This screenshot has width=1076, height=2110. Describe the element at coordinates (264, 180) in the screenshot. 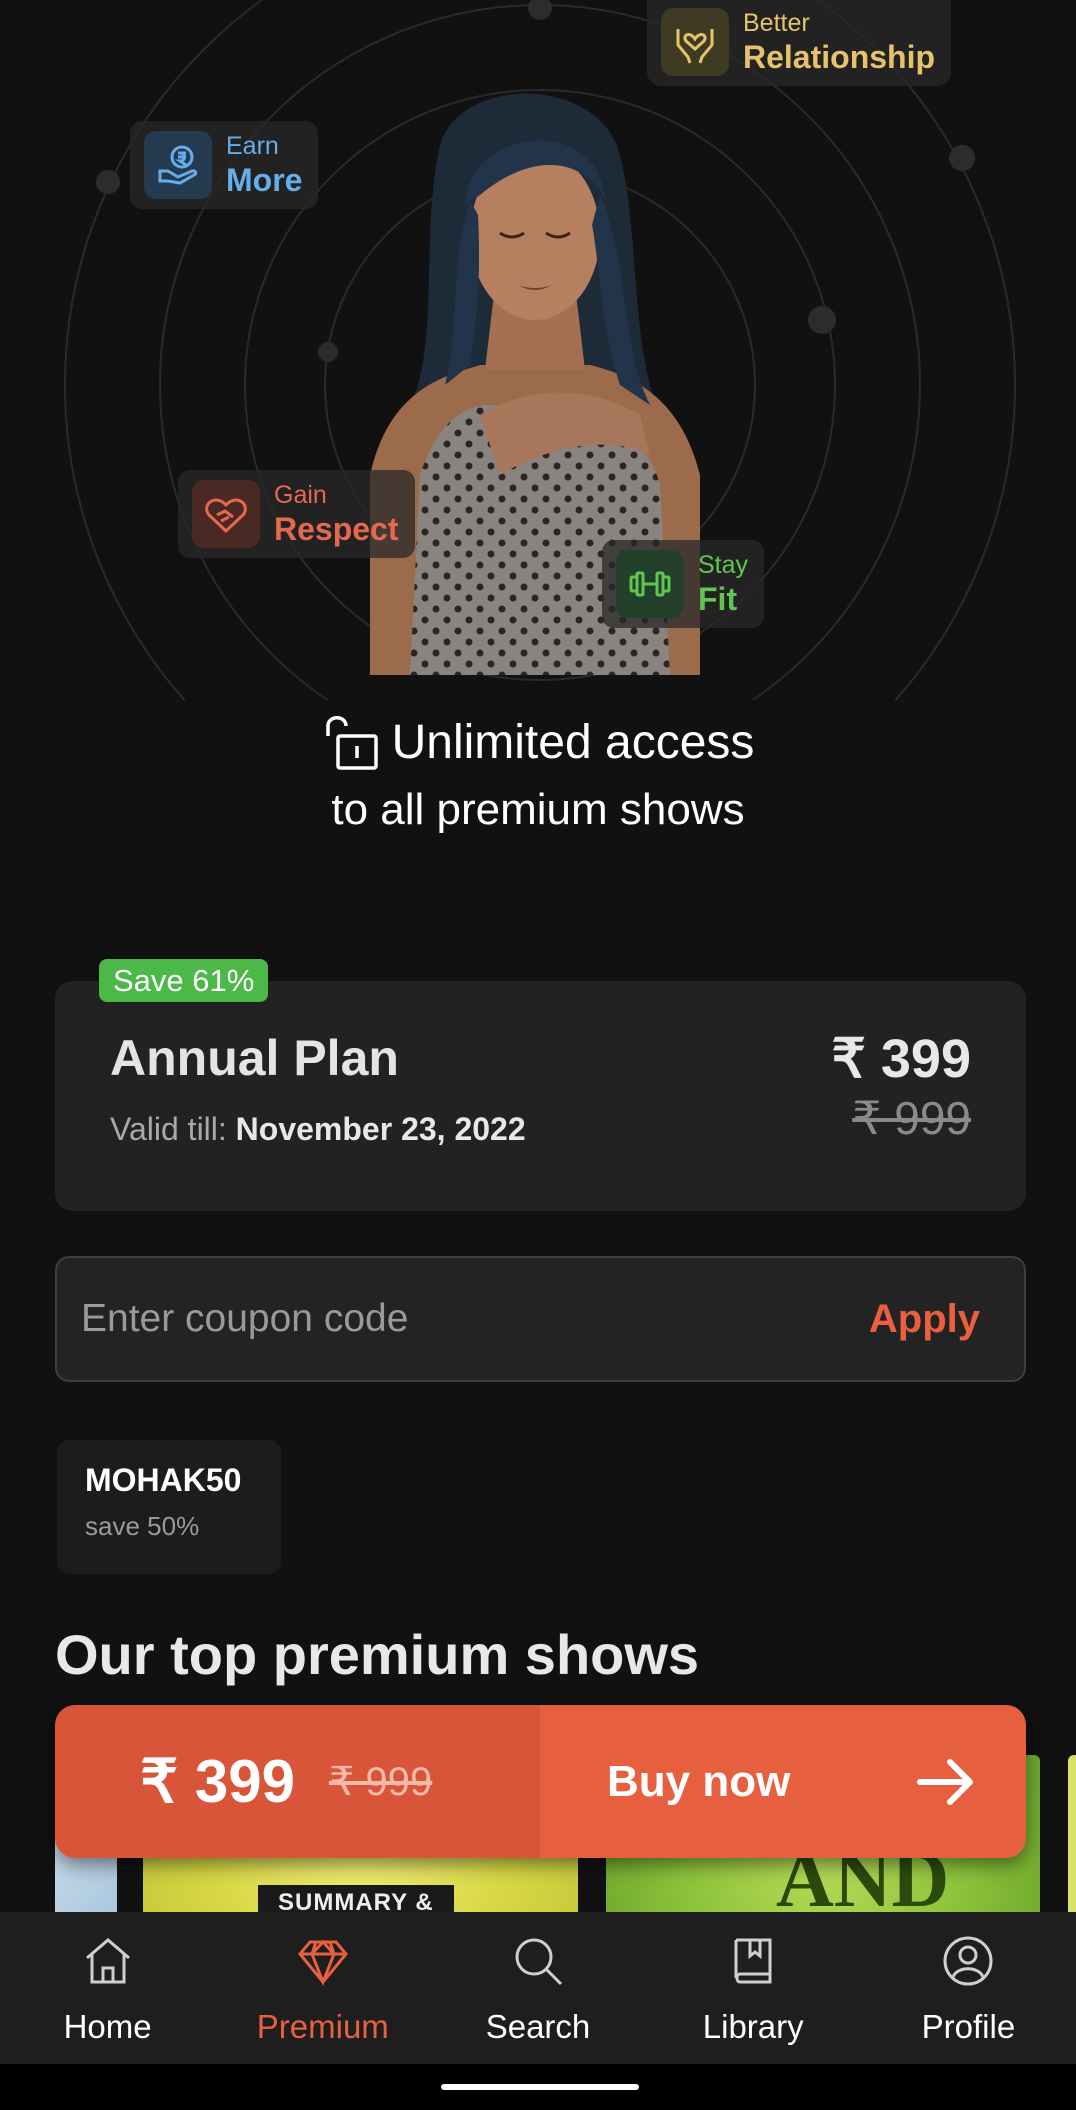

I see `earn-chip-line2: More` at that location.